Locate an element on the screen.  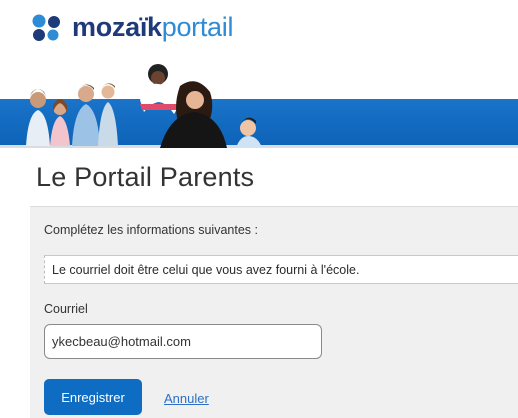
form-instructions: Complétez les informations suivantes : is located at coordinates (151, 230).